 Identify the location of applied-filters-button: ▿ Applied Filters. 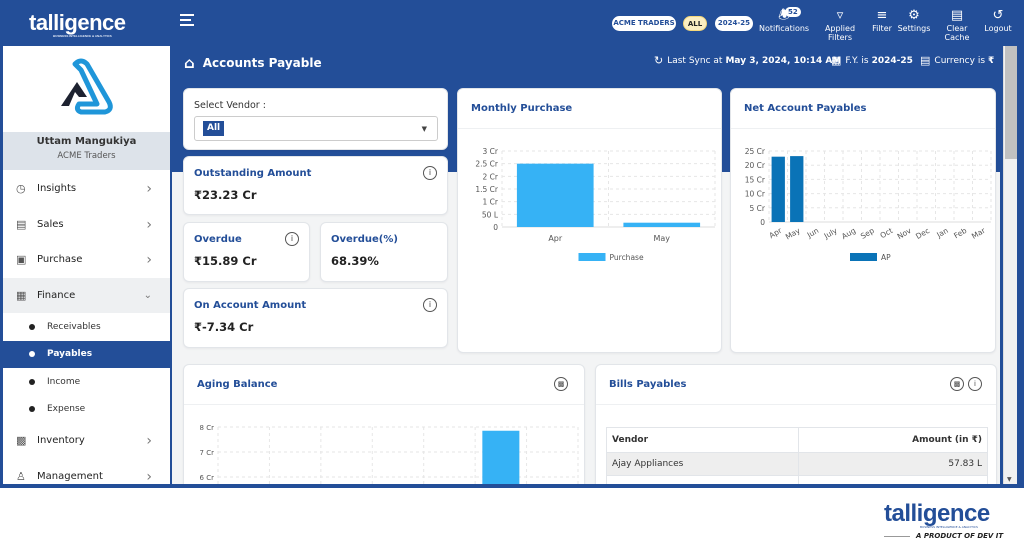
(840, 25).